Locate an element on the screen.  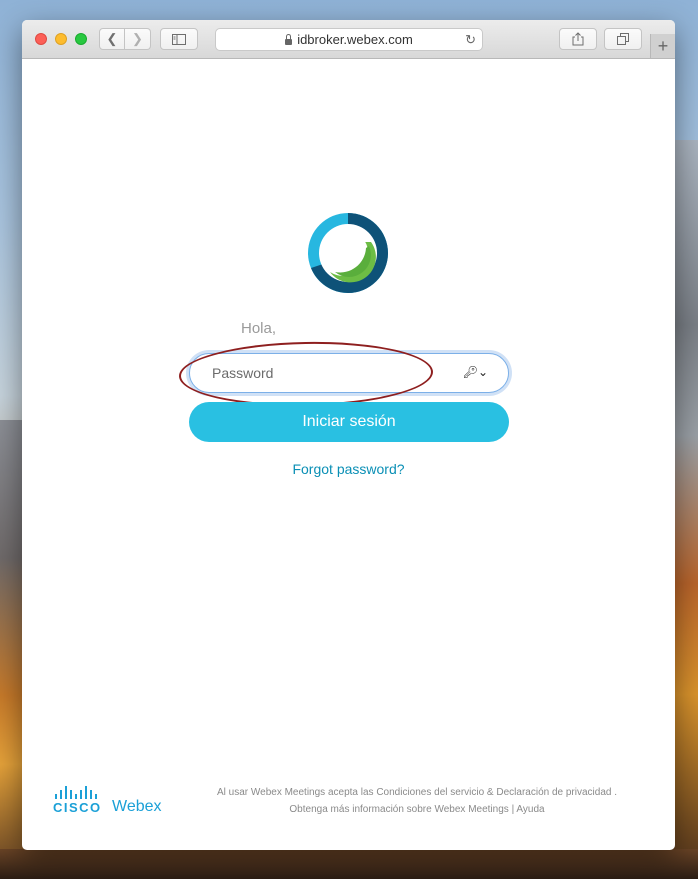
tabs-icon is located at coordinates (623, 39).